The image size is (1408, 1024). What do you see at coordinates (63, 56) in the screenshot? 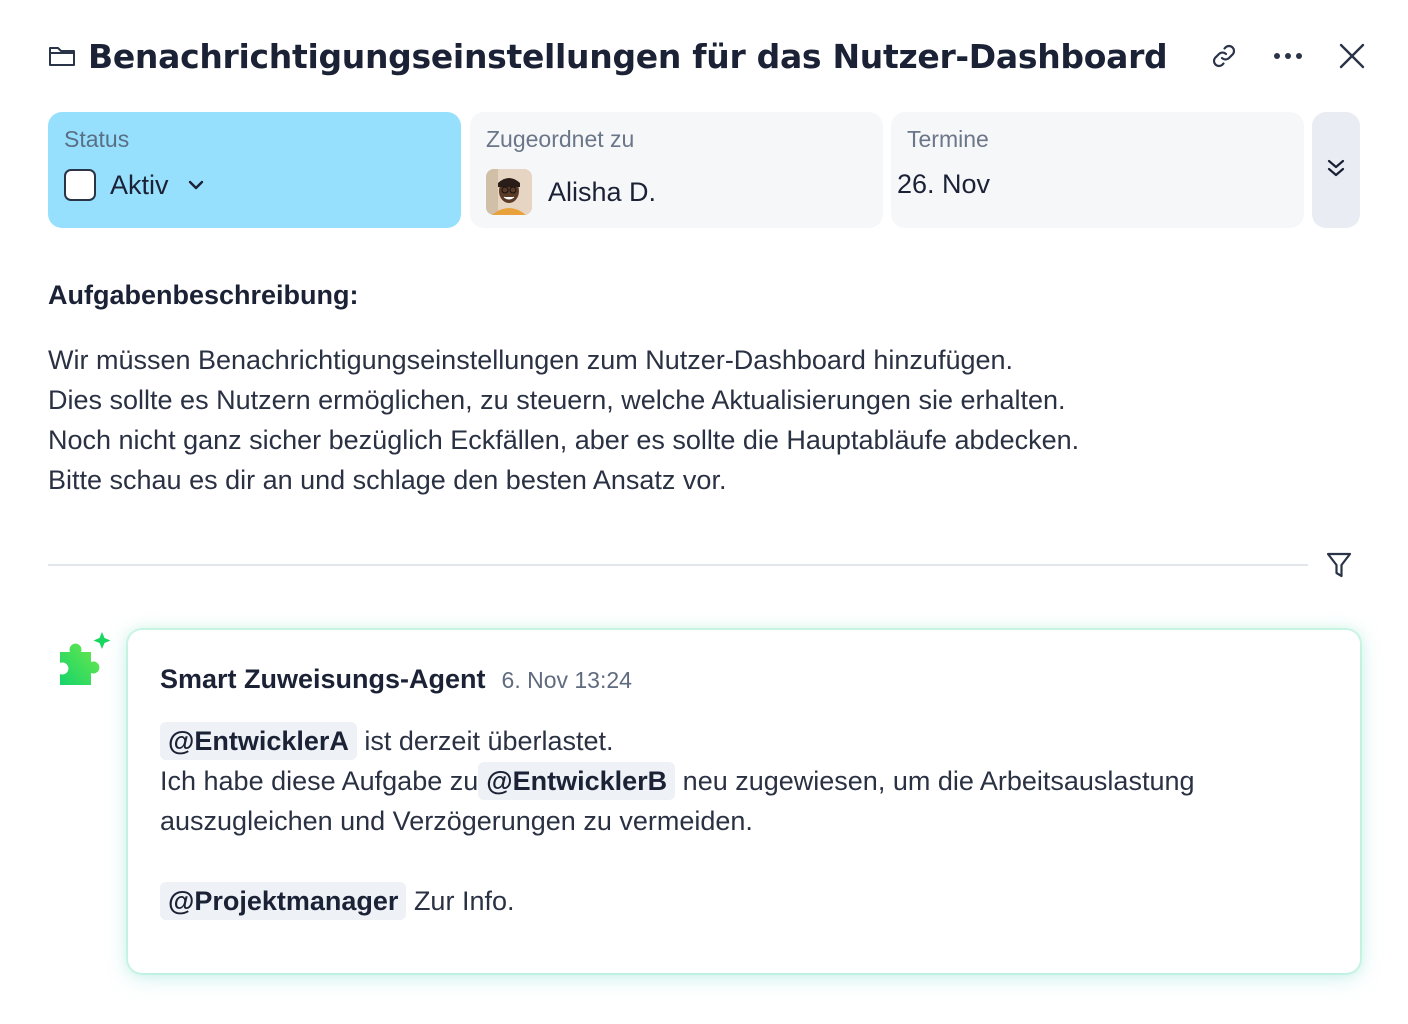
I see `folder-icon` at bounding box center [63, 56].